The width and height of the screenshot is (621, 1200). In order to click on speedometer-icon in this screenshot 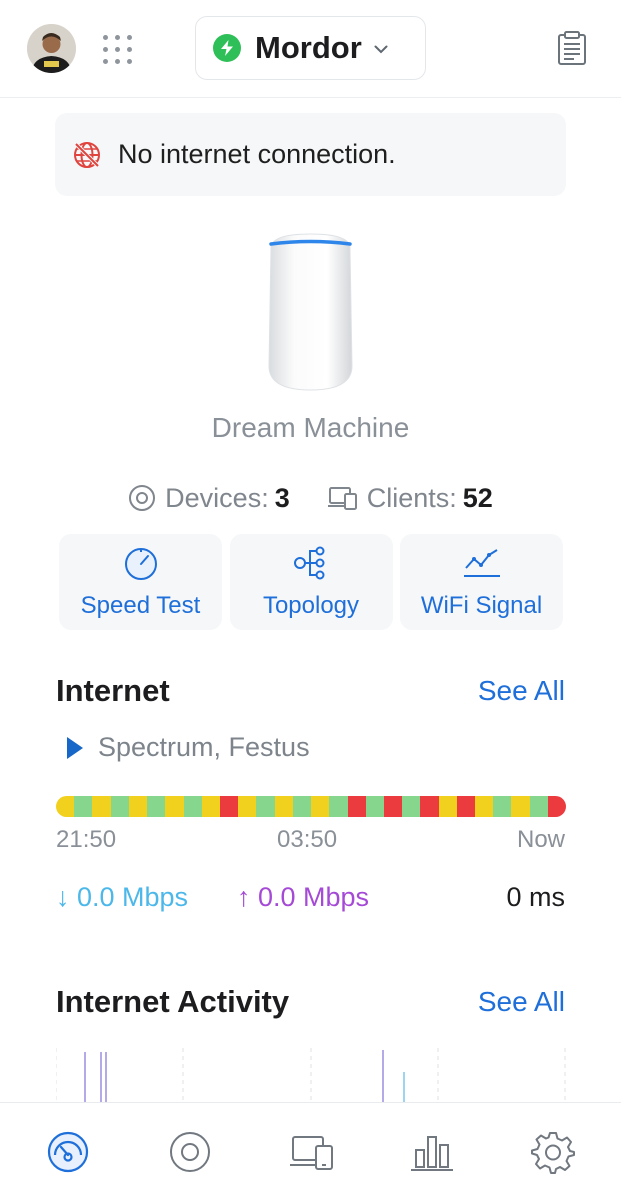, I will do `click(140, 564)`.